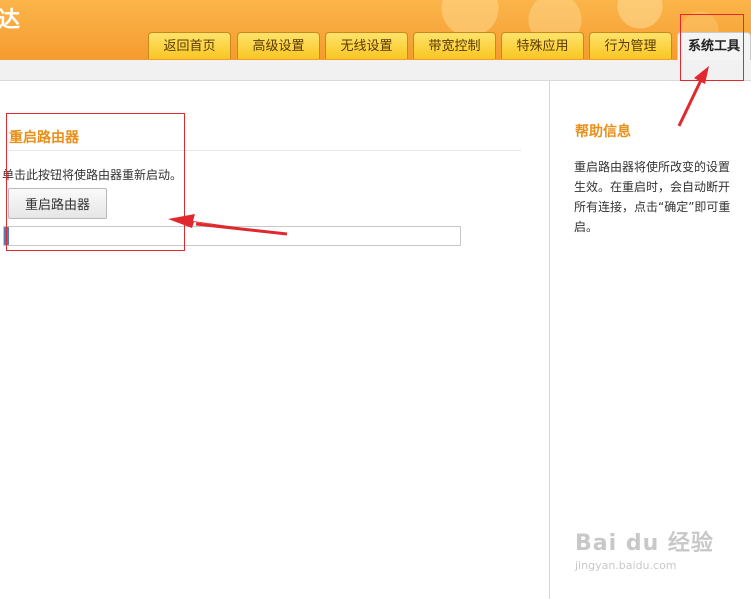 The height and width of the screenshot is (599, 751). I want to click on tab-home: 返回首页, so click(189, 45).